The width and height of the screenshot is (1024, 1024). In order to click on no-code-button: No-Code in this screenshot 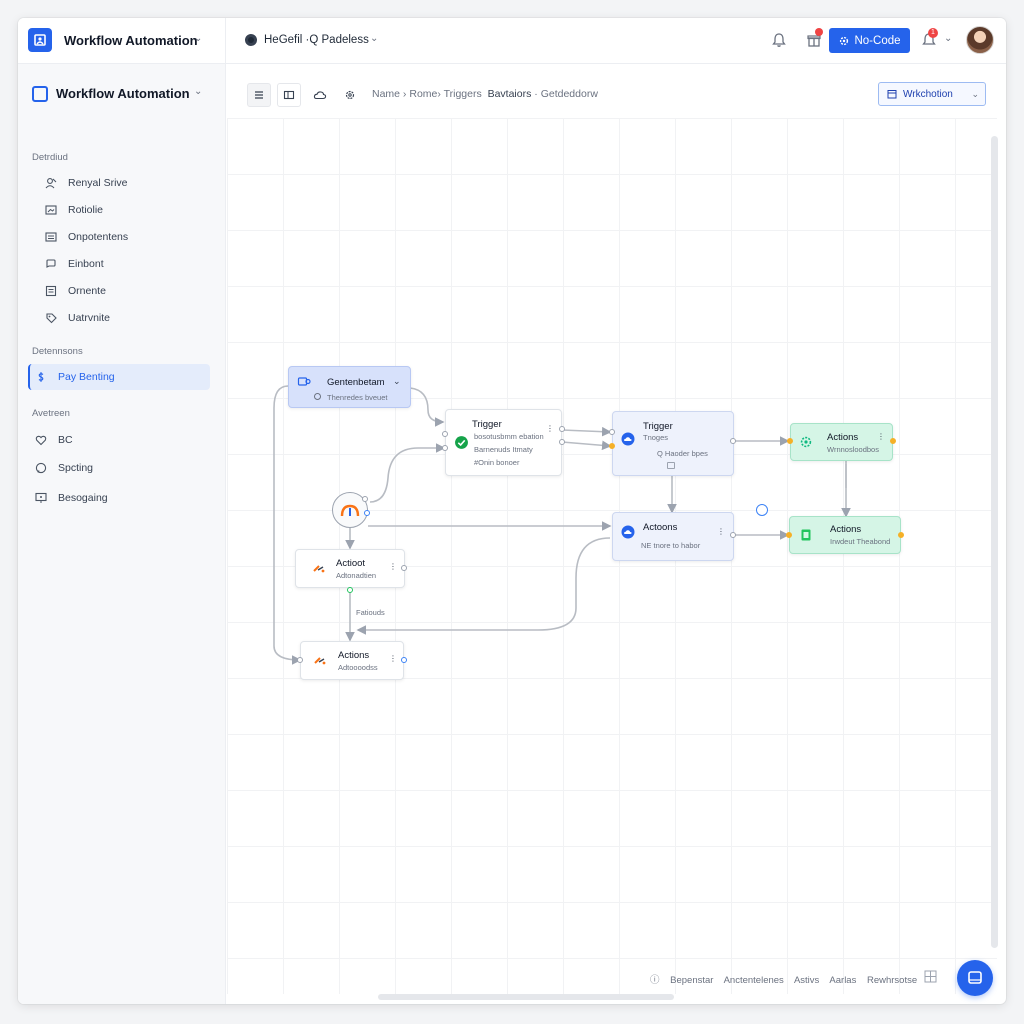, I will do `click(869, 40)`.